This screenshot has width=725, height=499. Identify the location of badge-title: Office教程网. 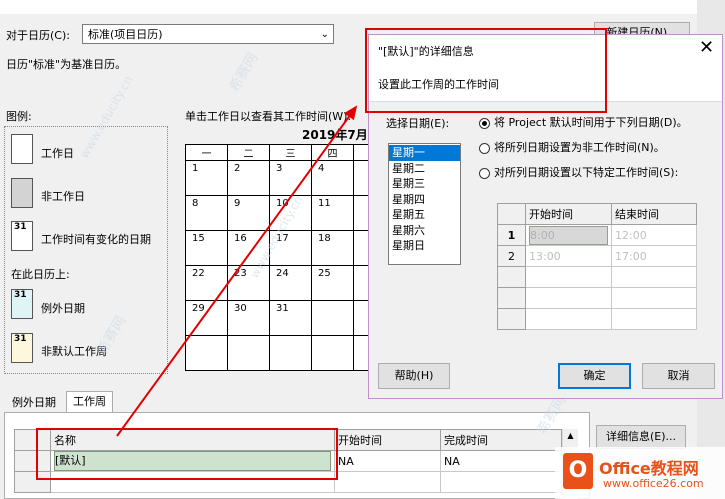
(649, 468).